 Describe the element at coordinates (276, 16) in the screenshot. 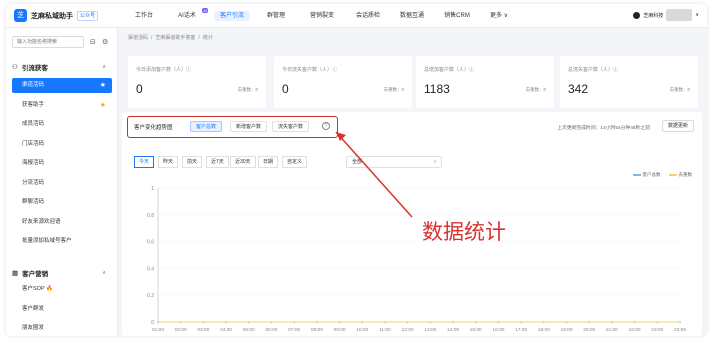

I see `nav-item: 群管理` at that location.